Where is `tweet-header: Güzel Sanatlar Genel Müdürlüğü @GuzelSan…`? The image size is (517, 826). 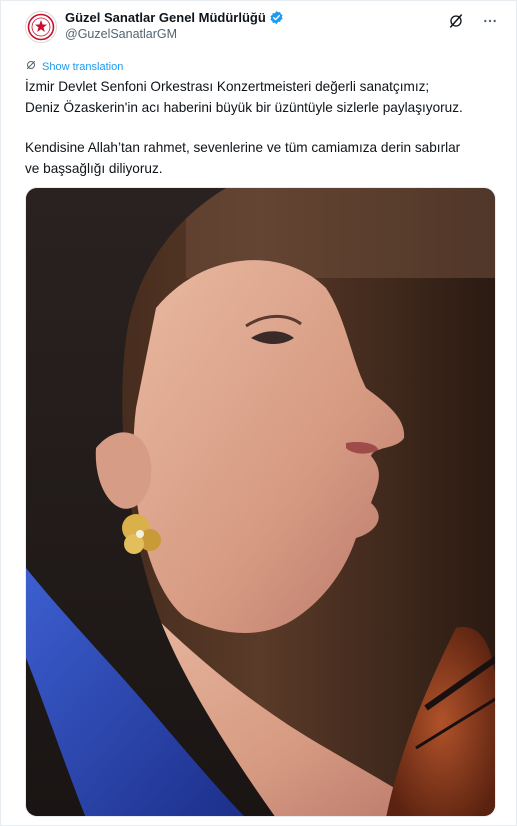 tweet-header: Güzel Sanatlar Genel Müdürlüğü @GuzelSan… is located at coordinates (262, 27).